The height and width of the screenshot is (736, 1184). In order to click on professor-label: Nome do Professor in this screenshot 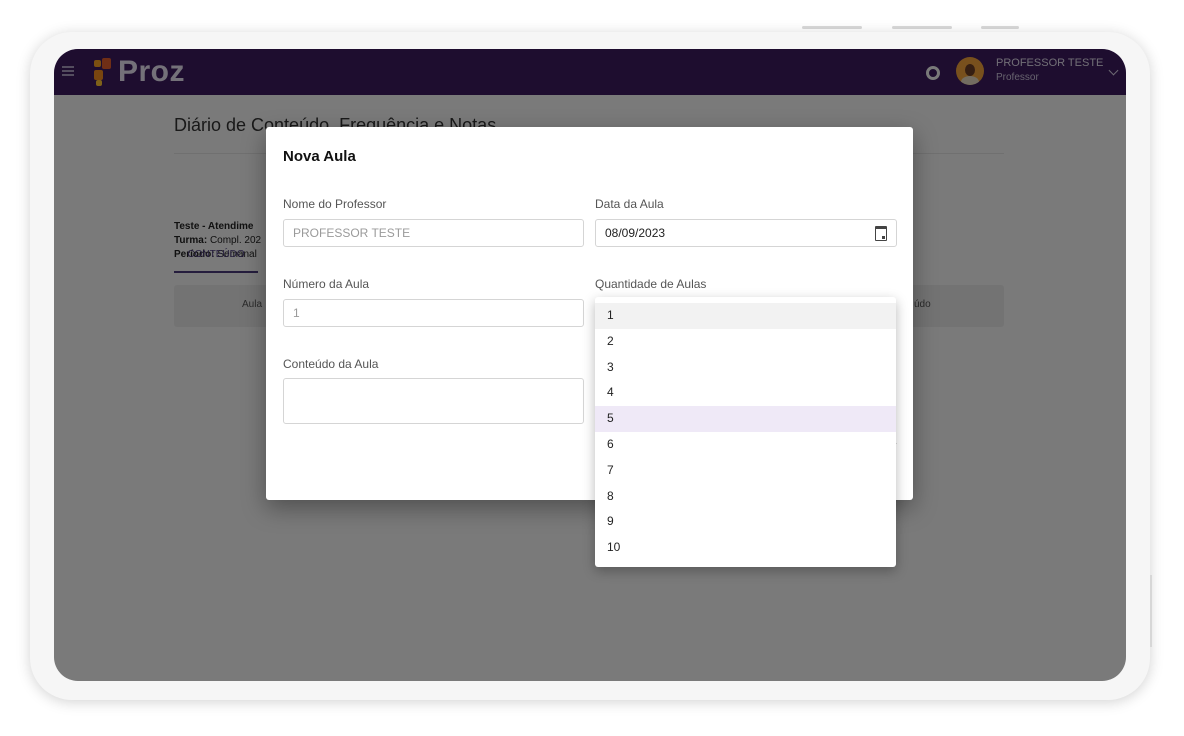, I will do `click(335, 204)`.